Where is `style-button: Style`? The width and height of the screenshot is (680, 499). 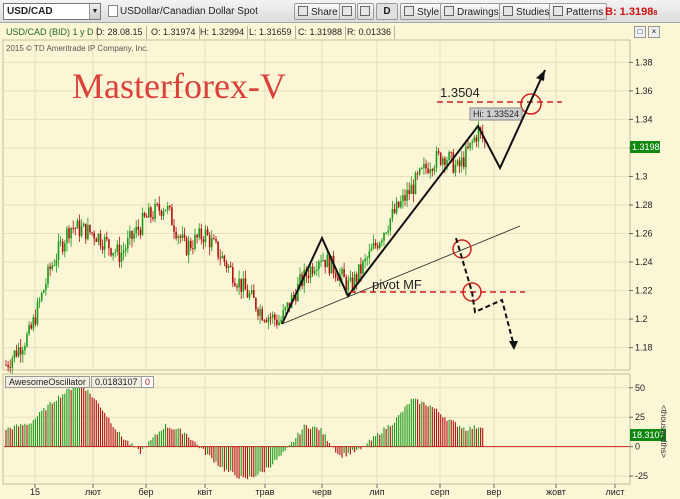
style-button: Style is located at coordinates (422, 11).